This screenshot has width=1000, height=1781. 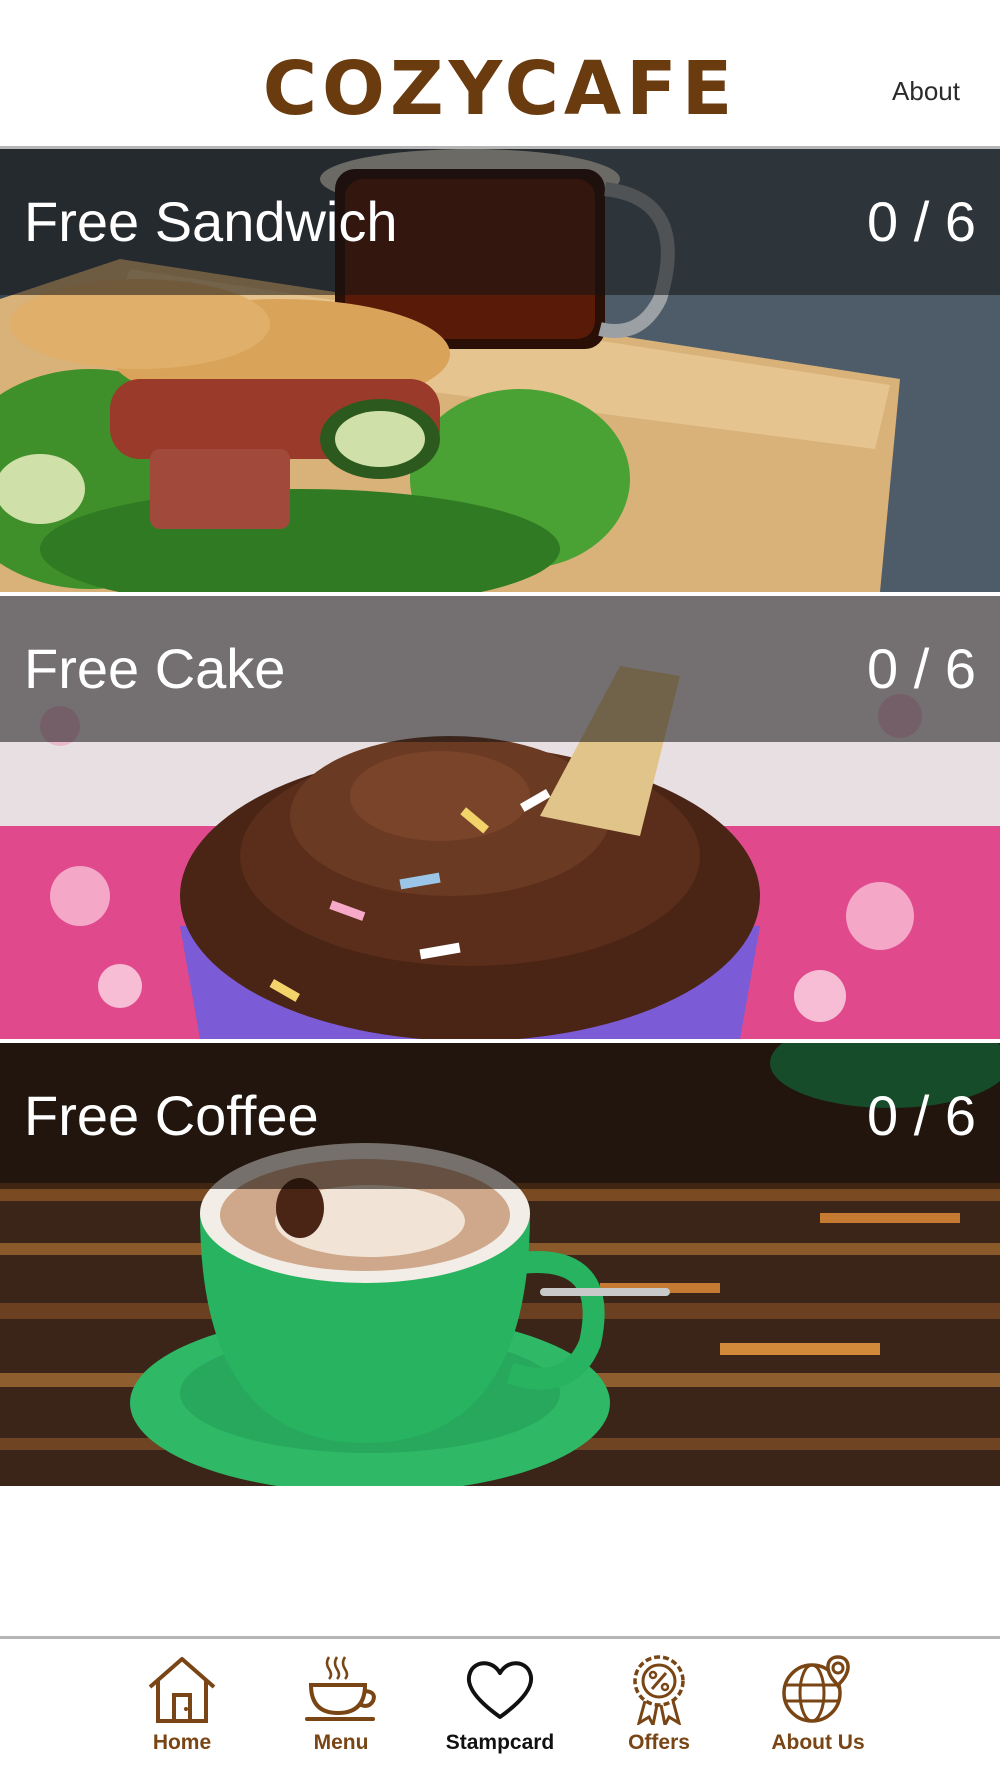 What do you see at coordinates (211, 221) in the screenshot?
I see `reward-title: Free Sandwich` at bounding box center [211, 221].